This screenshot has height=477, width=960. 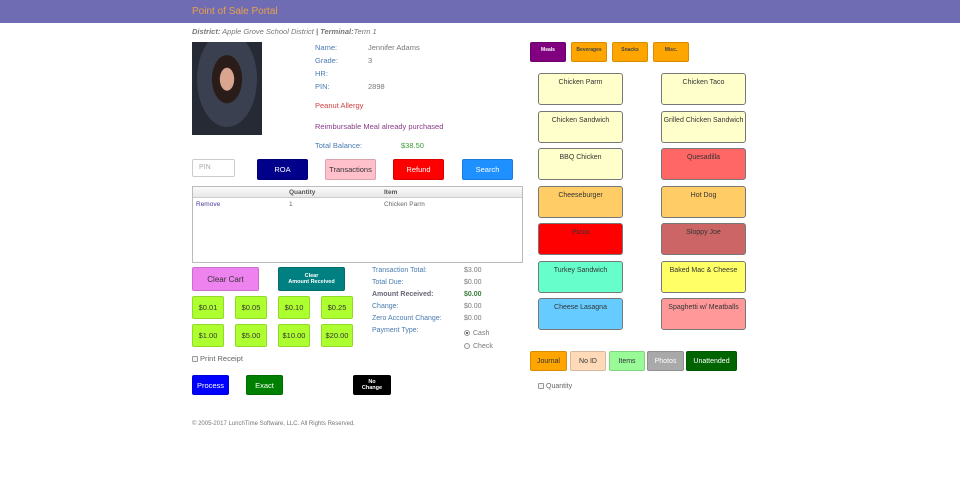 I want to click on student-photo, so click(x=227, y=88).